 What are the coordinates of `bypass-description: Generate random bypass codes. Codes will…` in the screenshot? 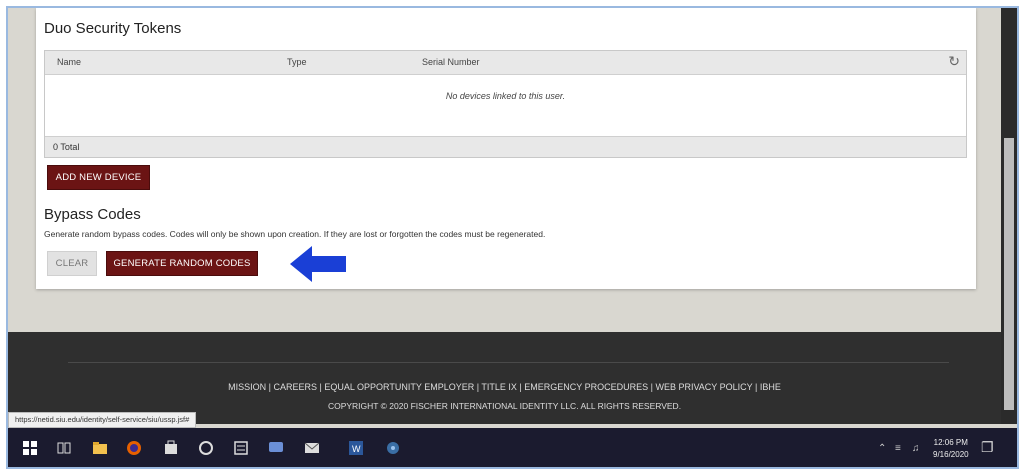 It's located at (295, 234).